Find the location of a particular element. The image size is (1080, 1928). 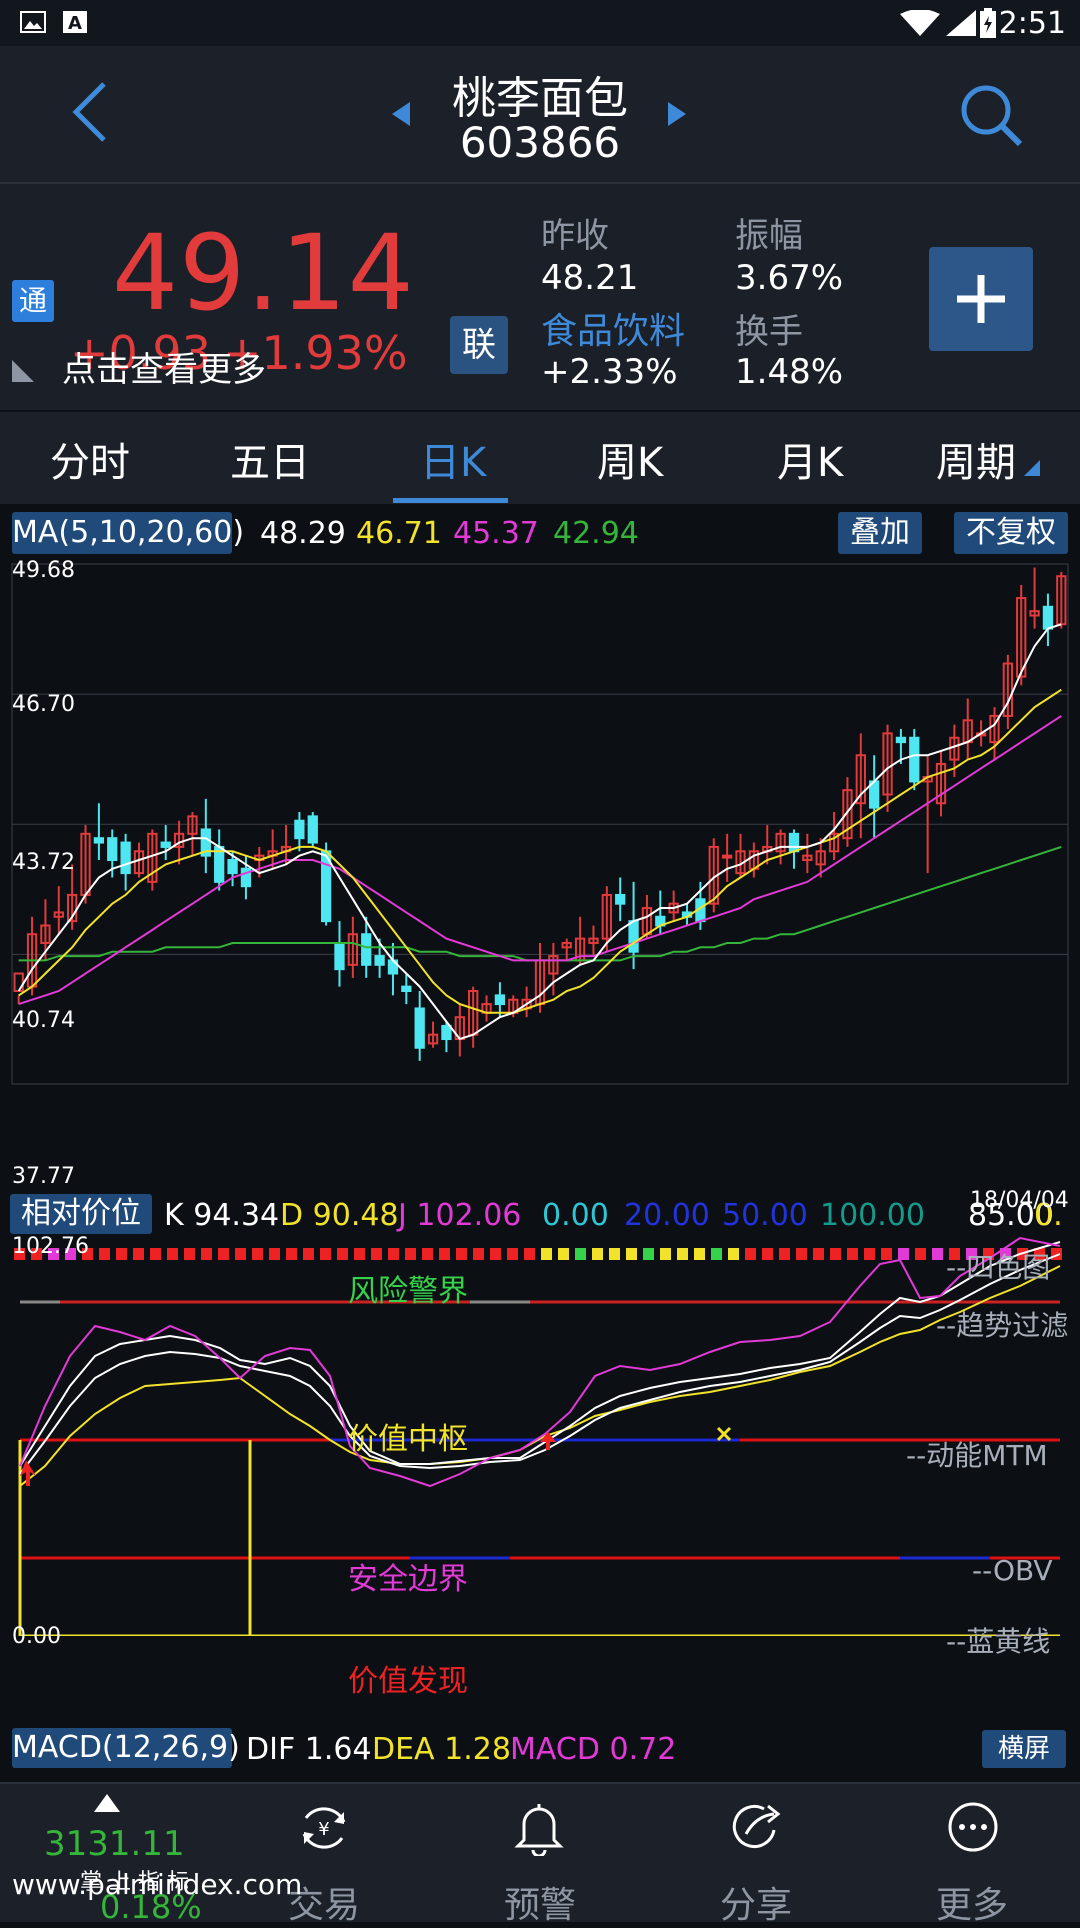

overlay-button: 叠加 is located at coordinates (880, 533).